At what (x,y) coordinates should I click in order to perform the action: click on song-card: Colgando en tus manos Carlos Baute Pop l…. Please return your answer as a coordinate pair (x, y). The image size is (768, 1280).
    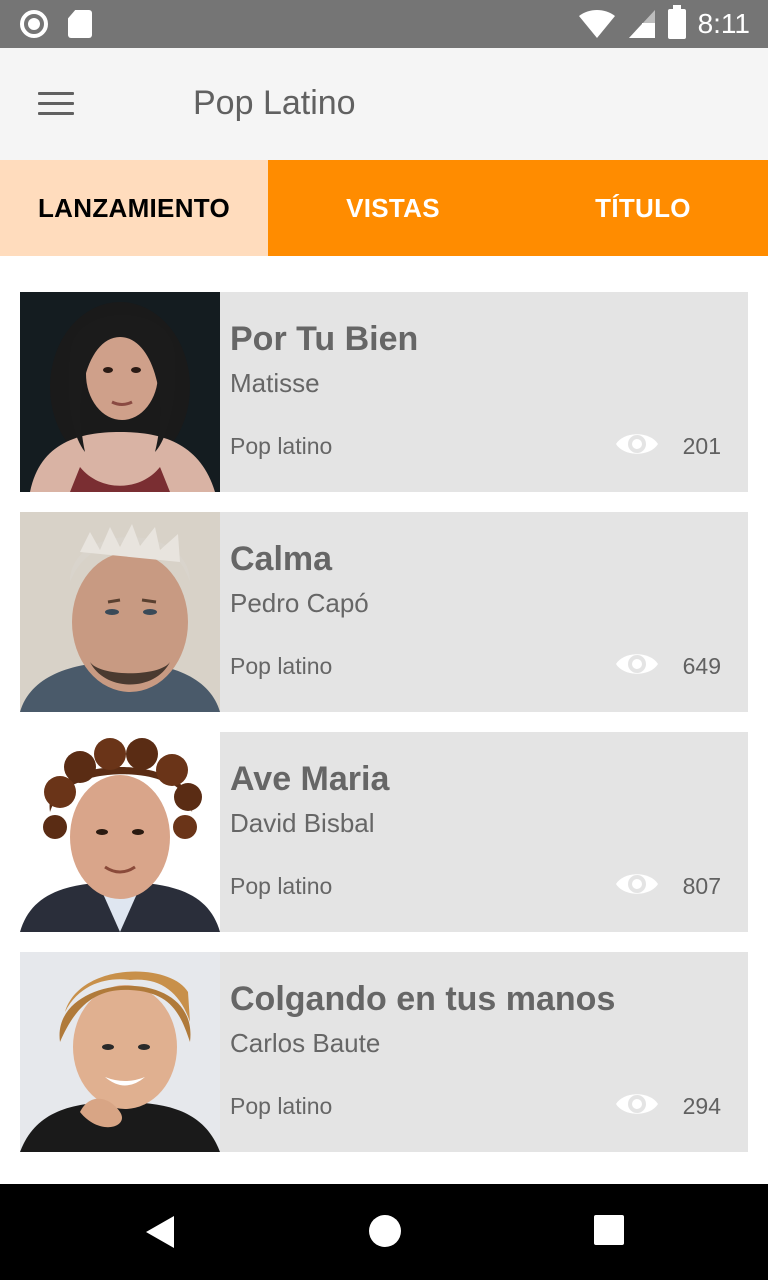
    Looking at the image, I should click on (384, 1052).